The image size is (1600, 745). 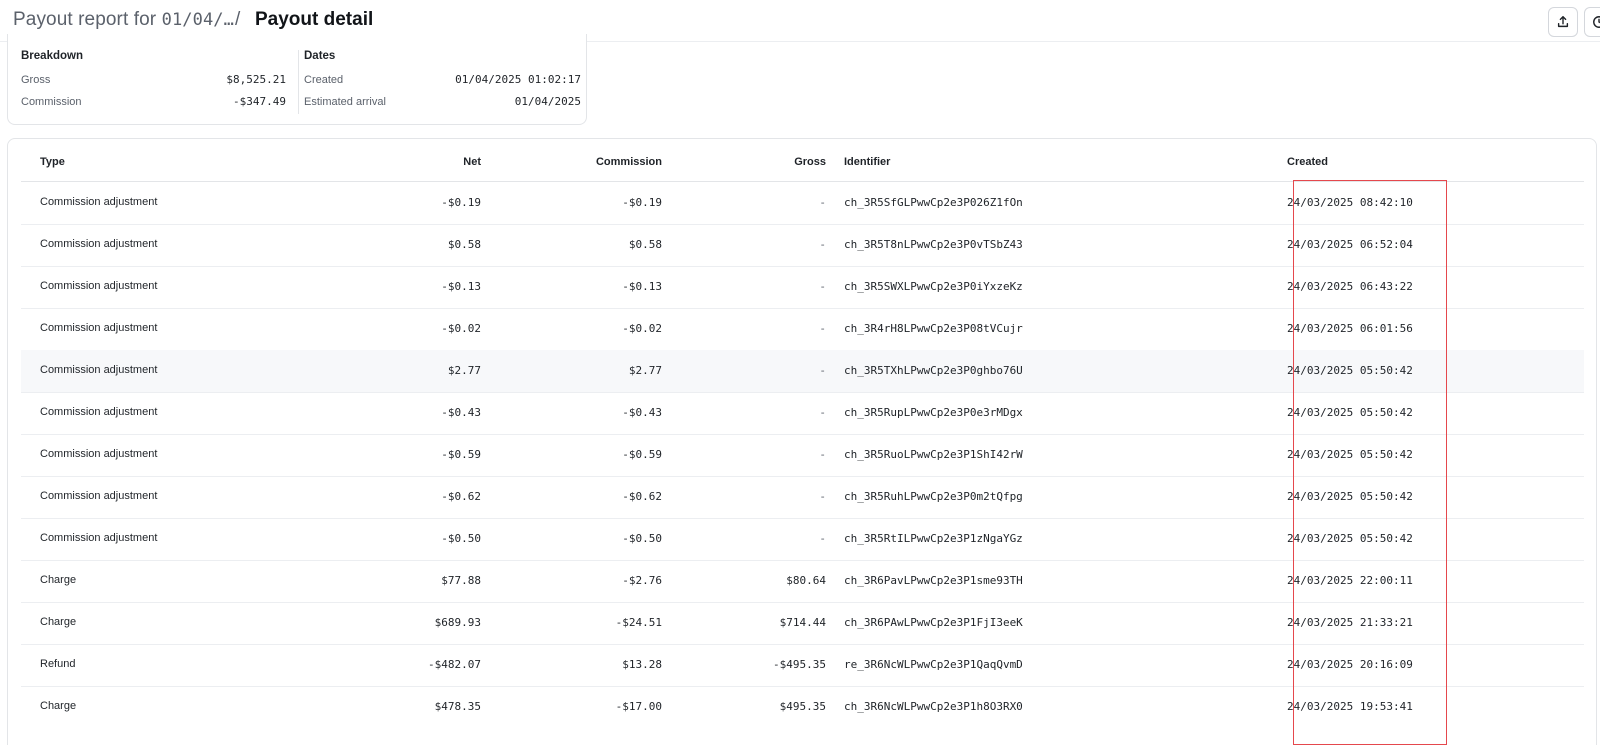 I want to click on cell-created: 24/03/2025 22:00:11, so click(x=1350, y=580).